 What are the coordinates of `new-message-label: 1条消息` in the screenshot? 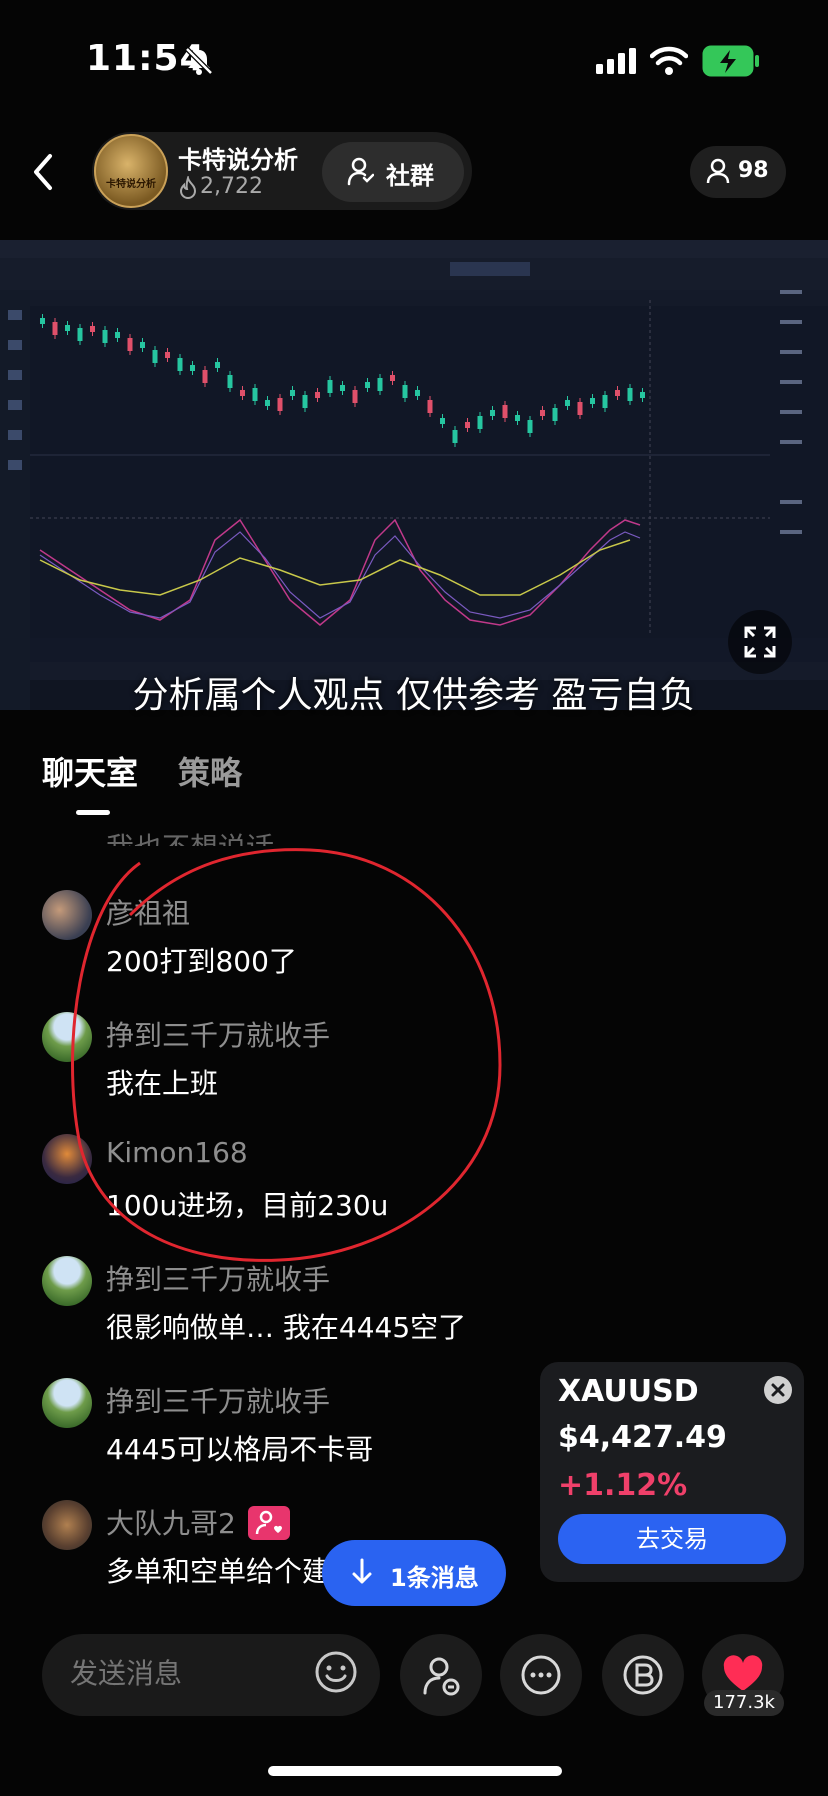 It's located at (434, 1578).